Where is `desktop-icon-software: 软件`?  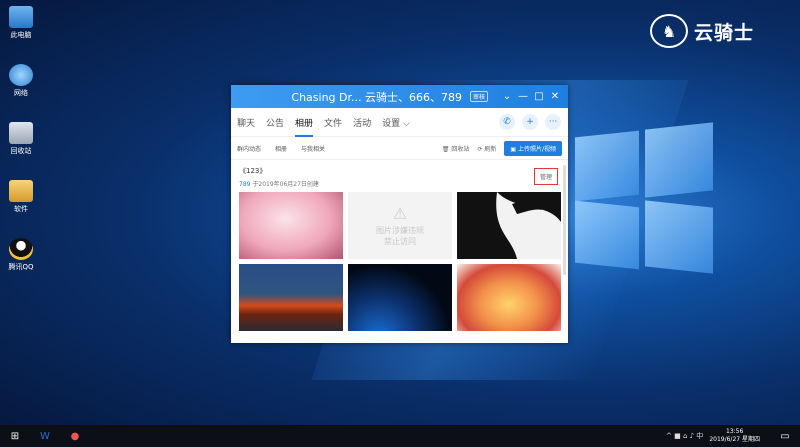 desktop-icon-software: 软件 is located at coordinates (21, 197).